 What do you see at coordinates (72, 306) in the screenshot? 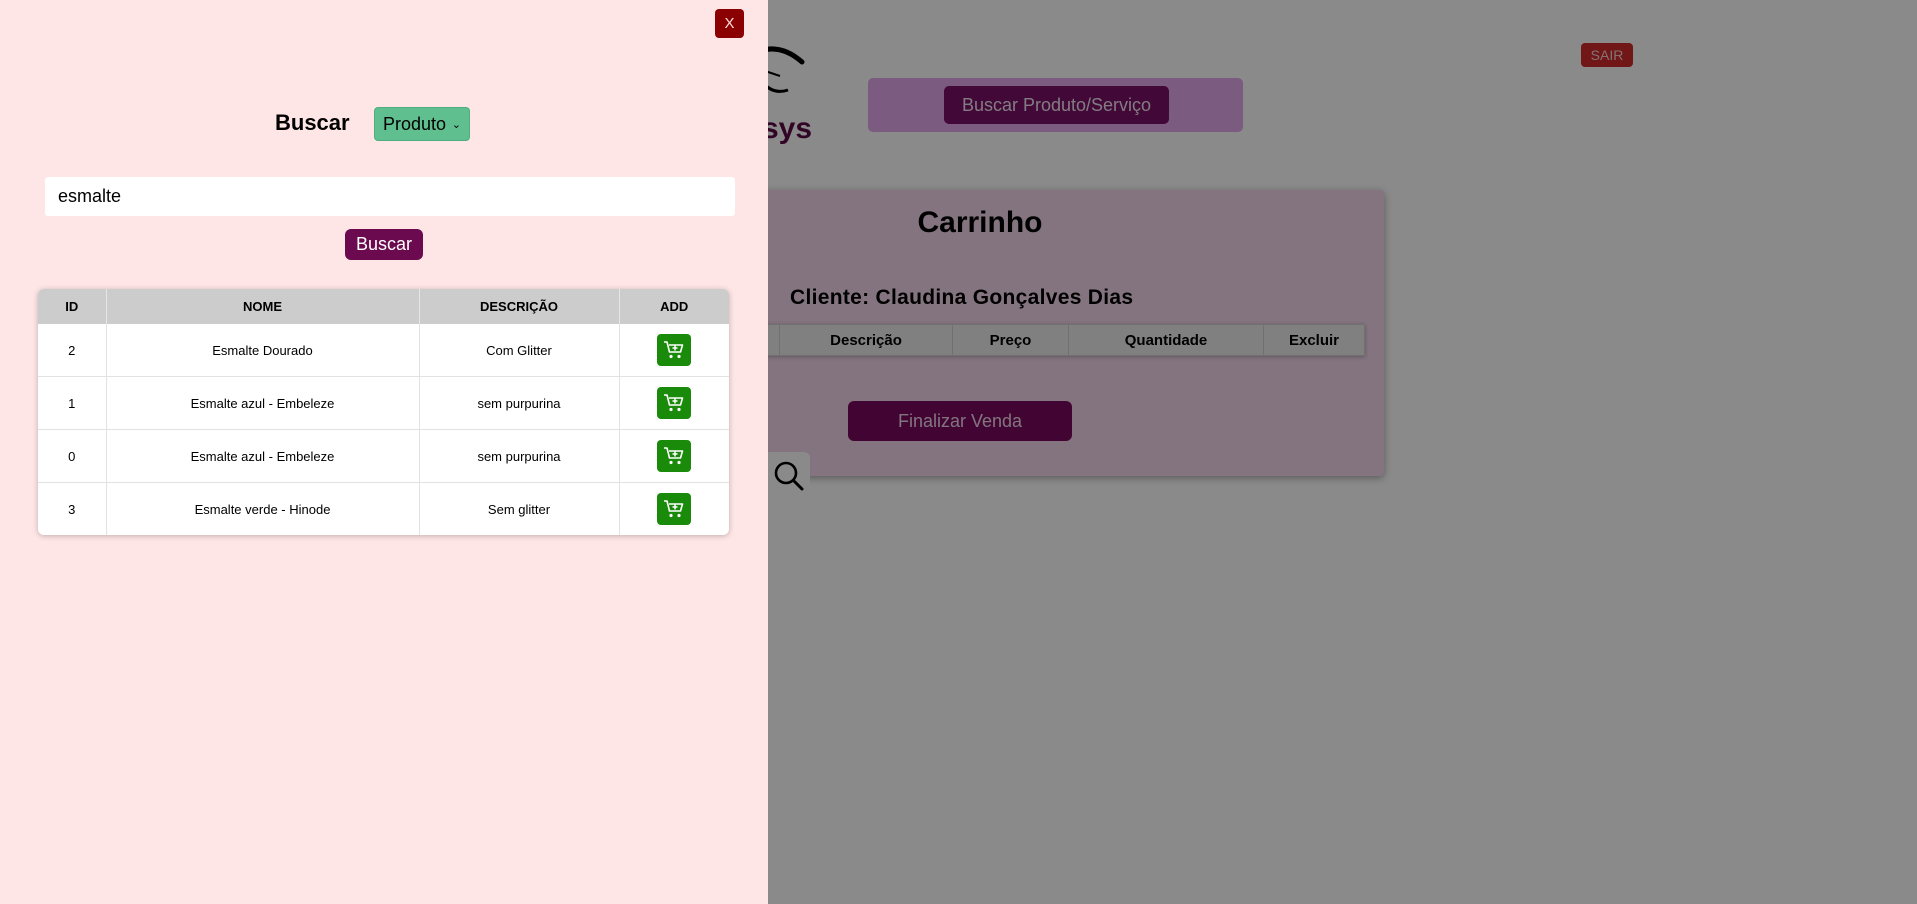
I see `col-id: ID` at bounding box center [72, 306].